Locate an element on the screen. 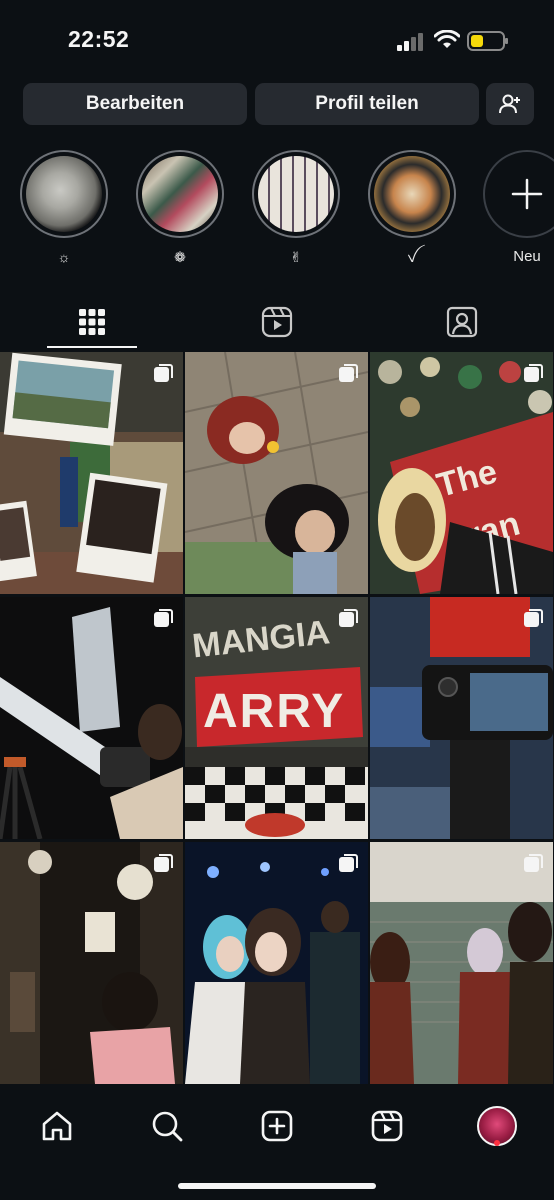  add-person-icon is located at coordinates (509, 104).